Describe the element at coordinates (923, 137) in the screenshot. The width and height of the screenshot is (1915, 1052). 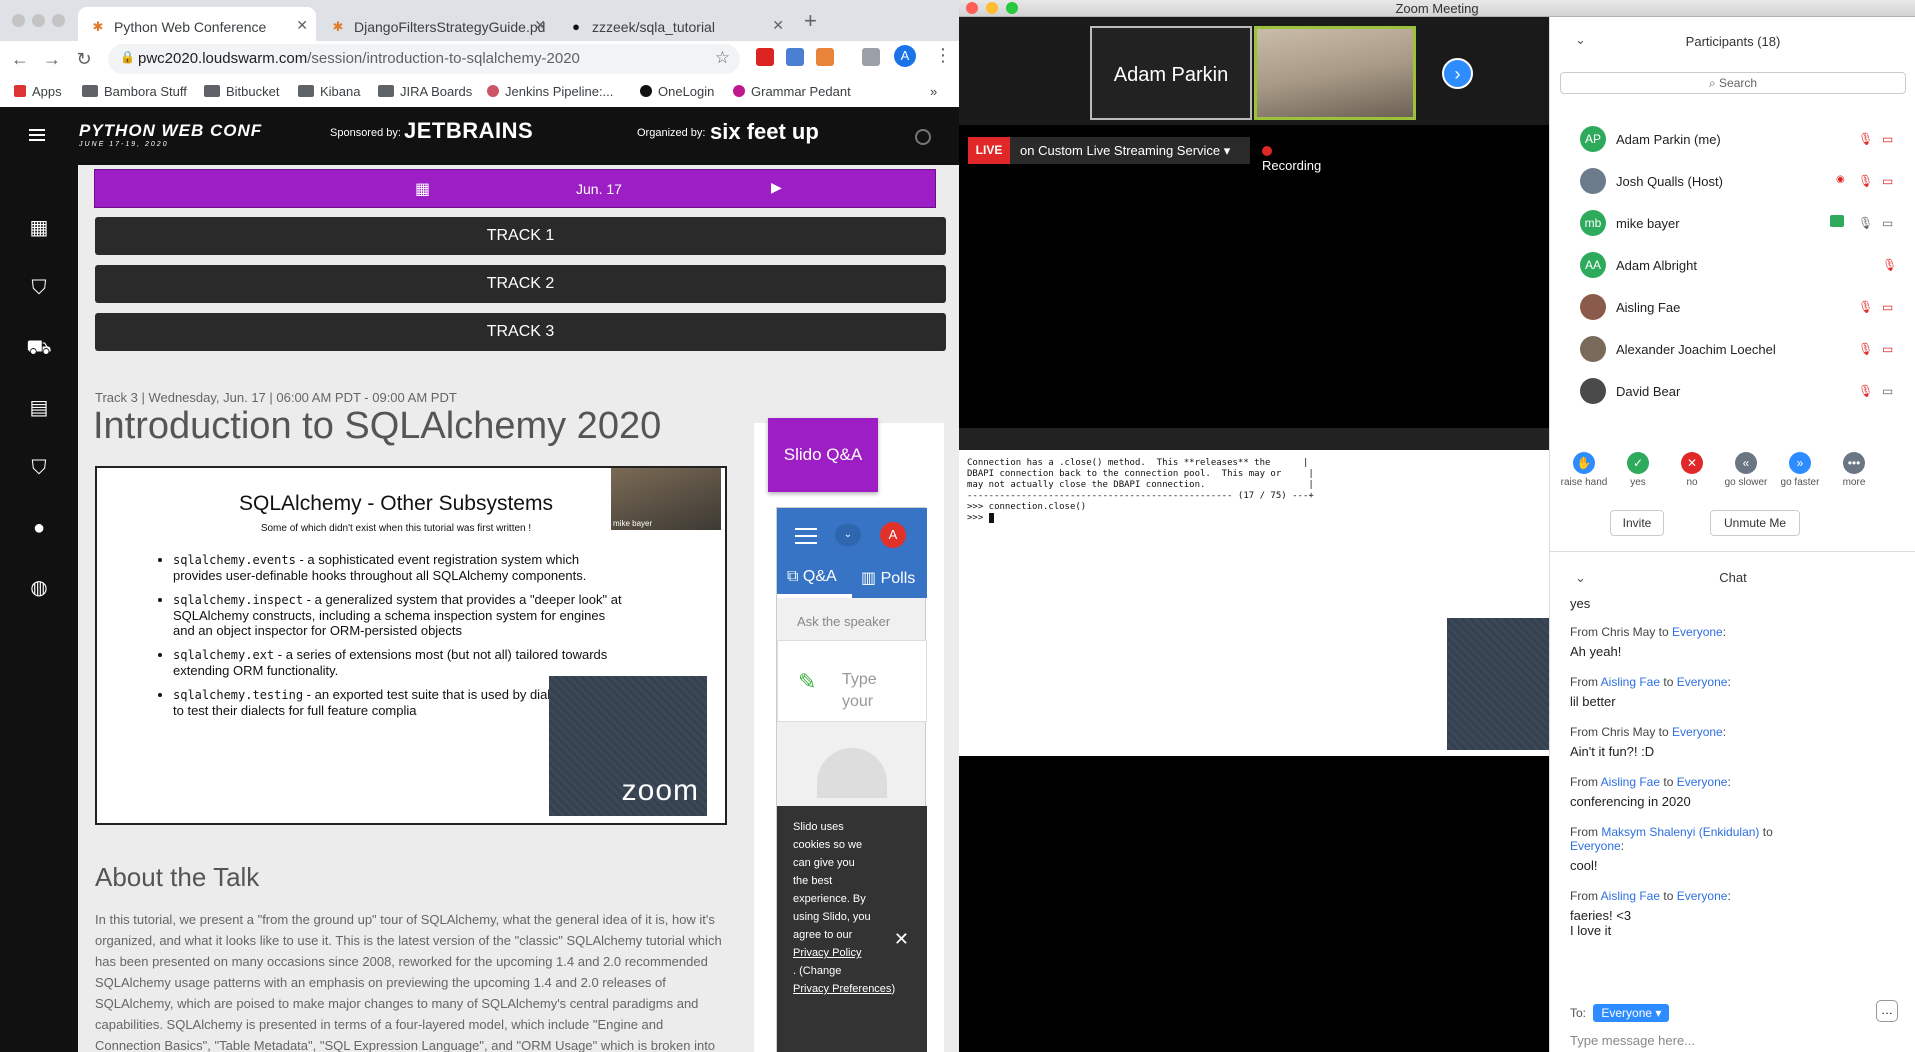
I see `user-account-icon` at that location.